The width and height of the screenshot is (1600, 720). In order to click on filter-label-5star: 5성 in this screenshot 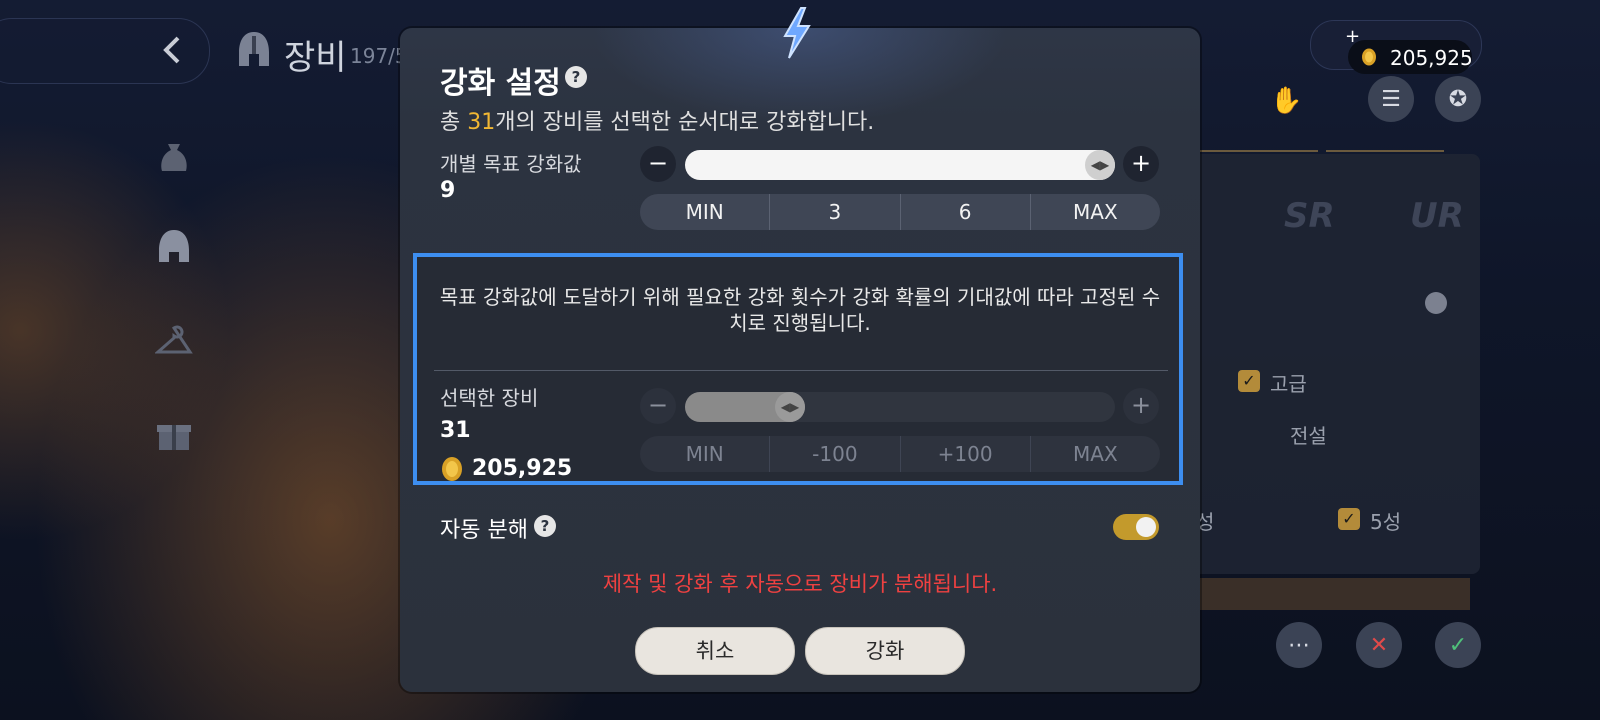, I will do `click(1386, 522)`.